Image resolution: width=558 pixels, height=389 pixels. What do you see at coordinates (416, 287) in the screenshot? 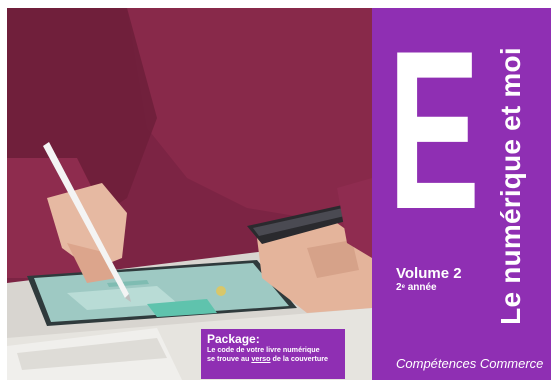
I see `year-label: 2e année` at bounding box center [416, 287].